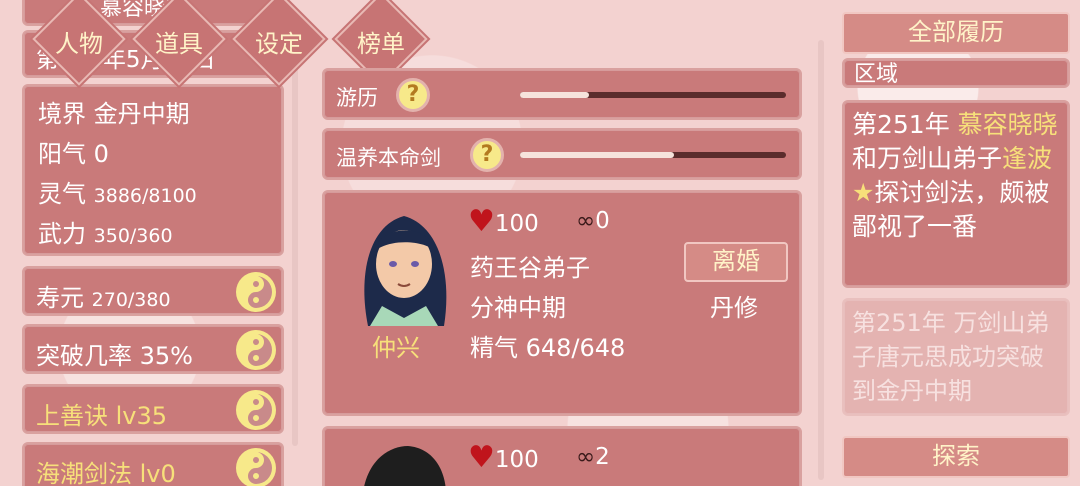  Describe the element at coordinates (956, 457) in the screenshot. I see `explore-button: 探索` at that location.